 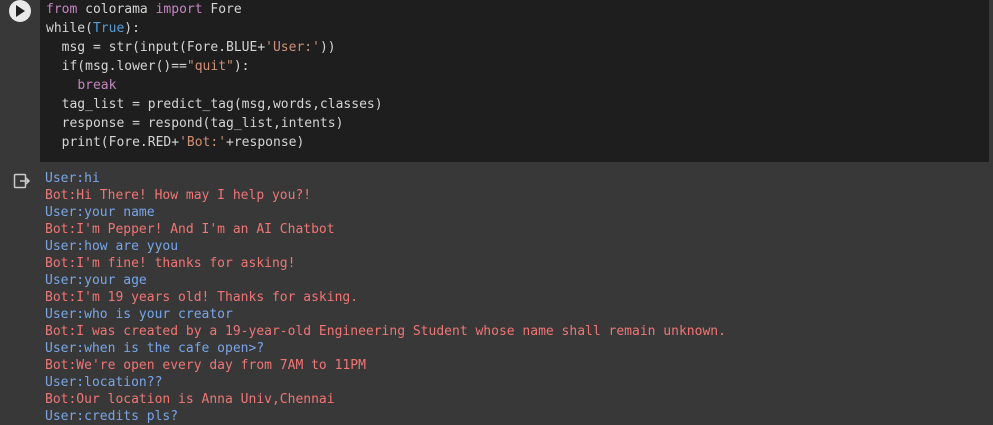 What do you see at coordinates (62, 9) in the screenshot?
I see `code-token: from` at bounding box center [62, 9].